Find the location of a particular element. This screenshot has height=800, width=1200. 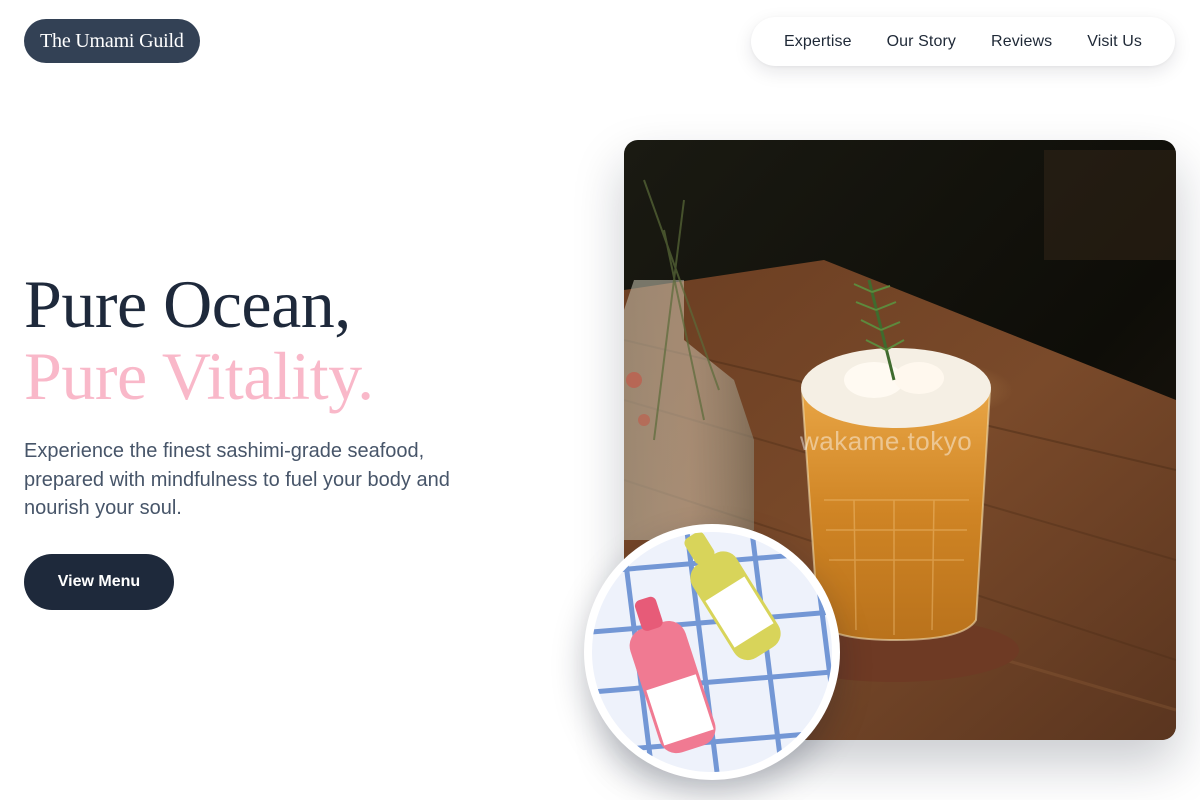

brand-logo: The Umami Guild is located at coordinates (112, 41).